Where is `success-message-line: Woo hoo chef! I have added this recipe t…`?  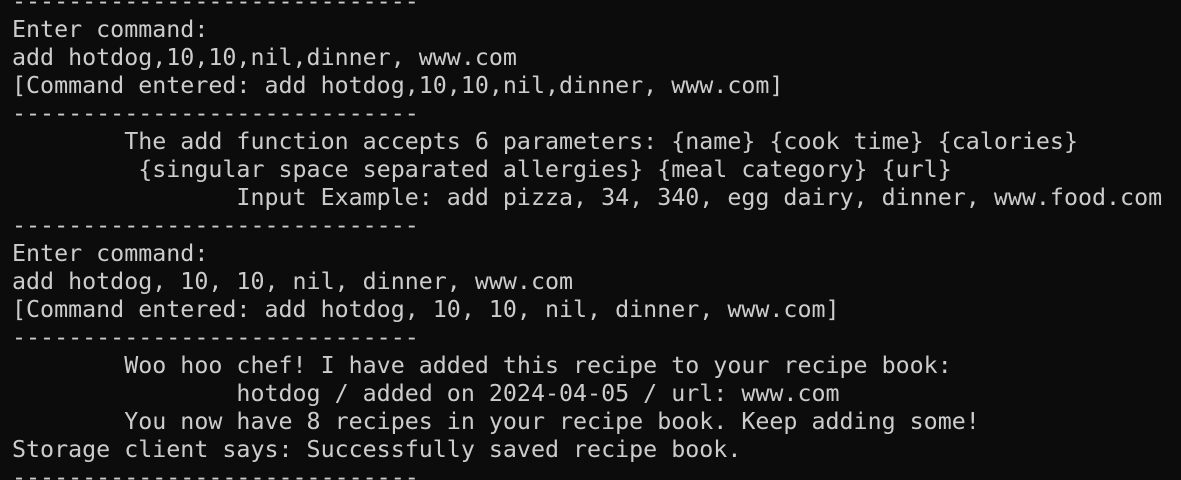 success-message-line: Woo hoo chef! I have added this recipe t… is located at coordinates (482, 365).